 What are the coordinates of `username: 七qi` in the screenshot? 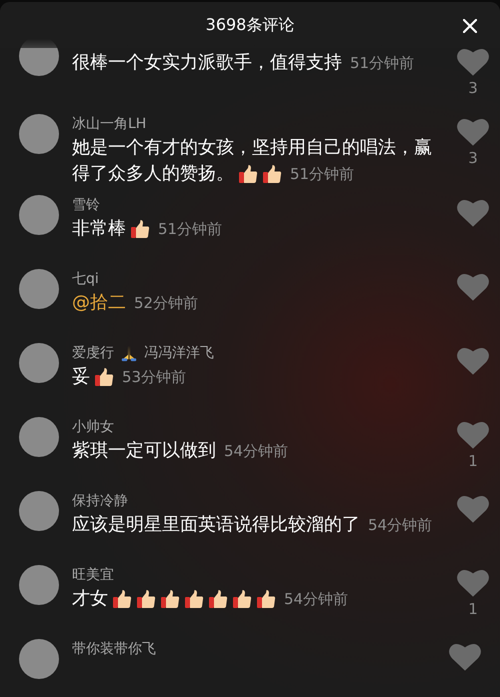 It's located at (85, 279).